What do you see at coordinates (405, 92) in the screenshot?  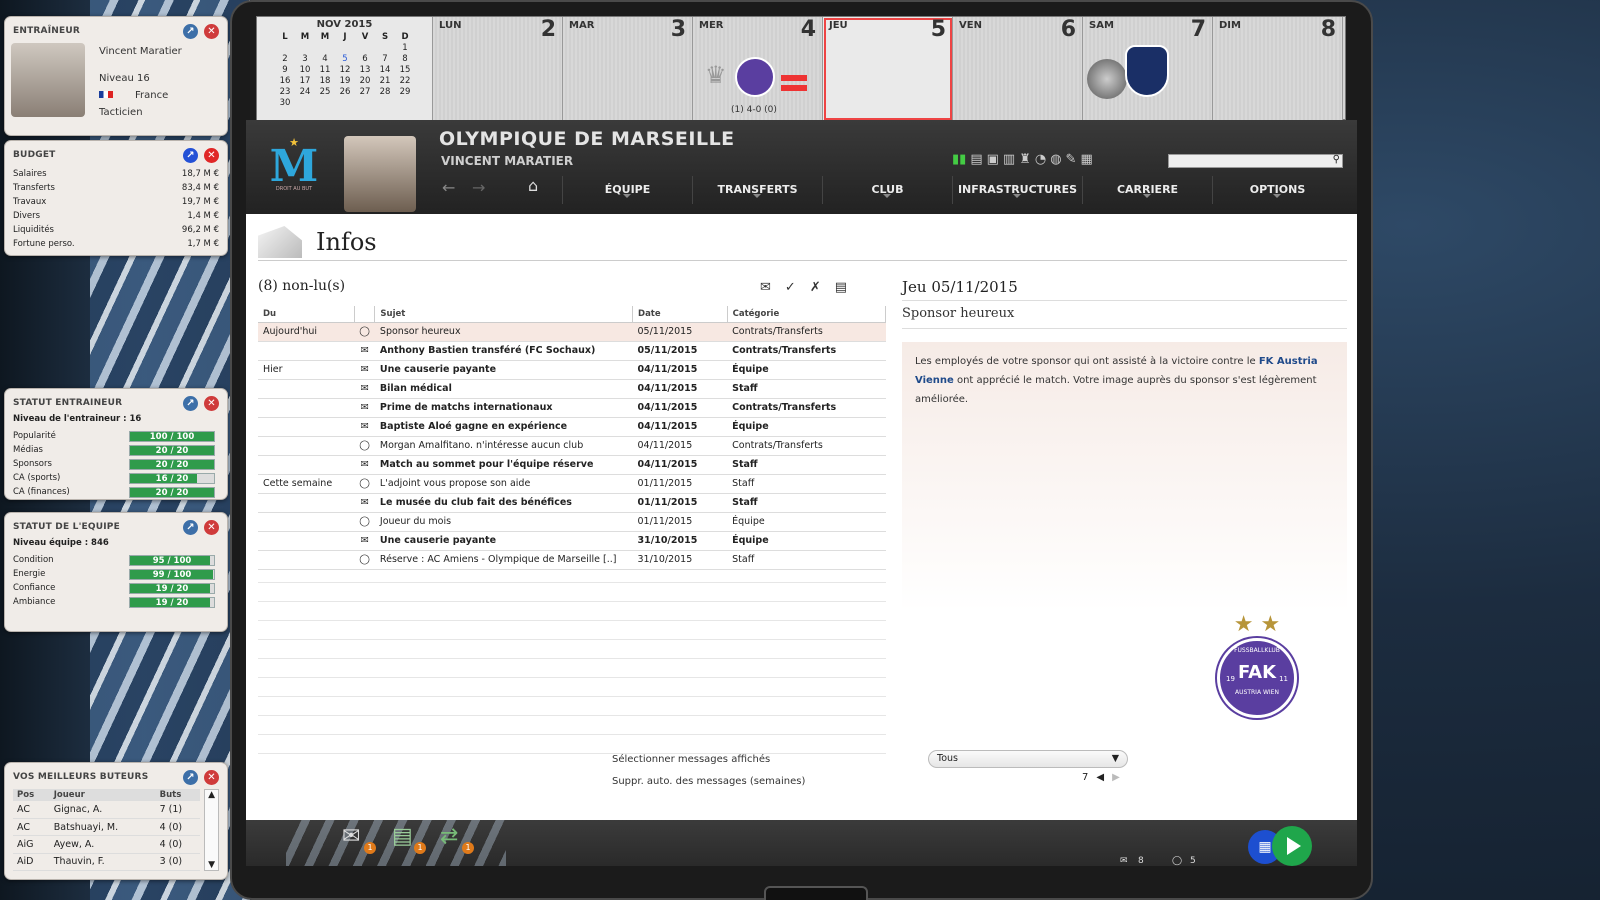 I see `calendar-day: 29` at bounding box center [405, 92].